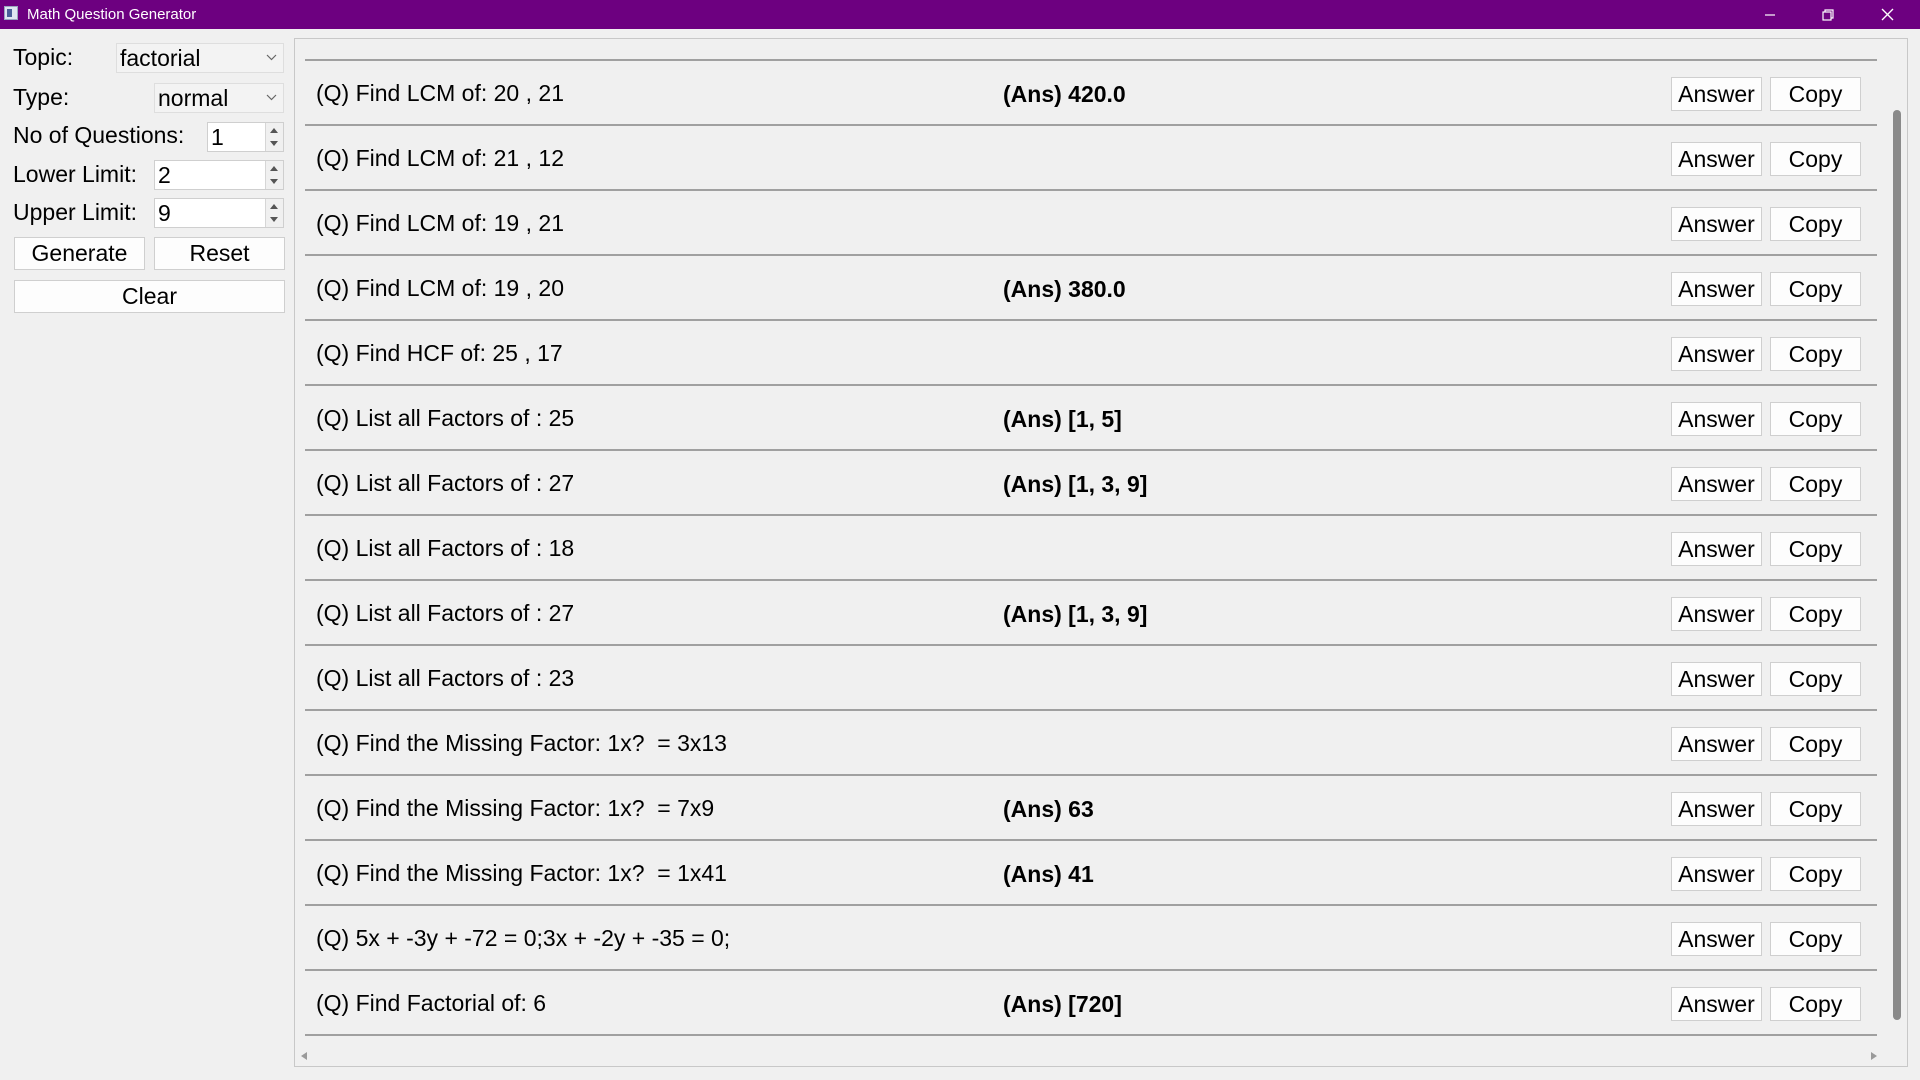  What do you see at coordinates (521, 873) in the screenshot?
I see `question-text: (Q) Find the Missing Factor: 1x? = 1x41` at bounding box center [521, 873].